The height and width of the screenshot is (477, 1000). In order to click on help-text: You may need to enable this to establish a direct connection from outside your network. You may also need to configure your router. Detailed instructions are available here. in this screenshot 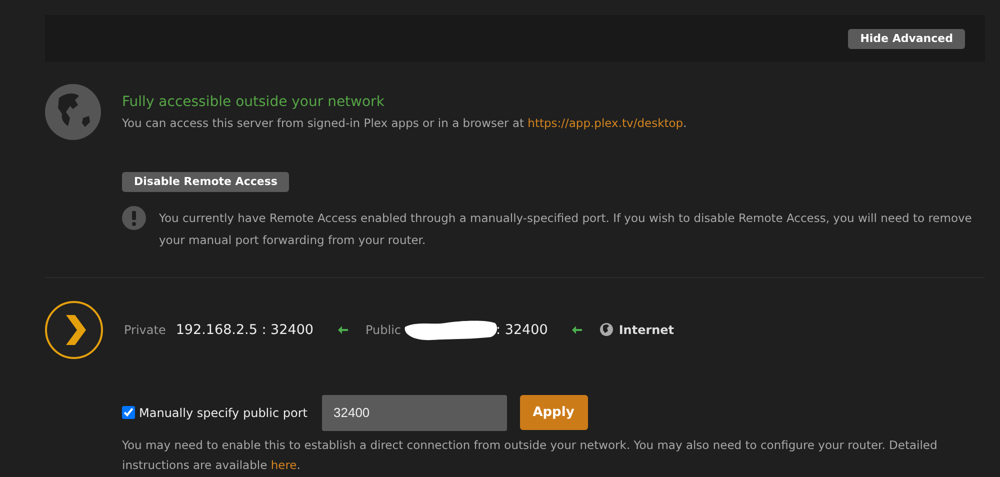, I will do `click(530, 455)`.